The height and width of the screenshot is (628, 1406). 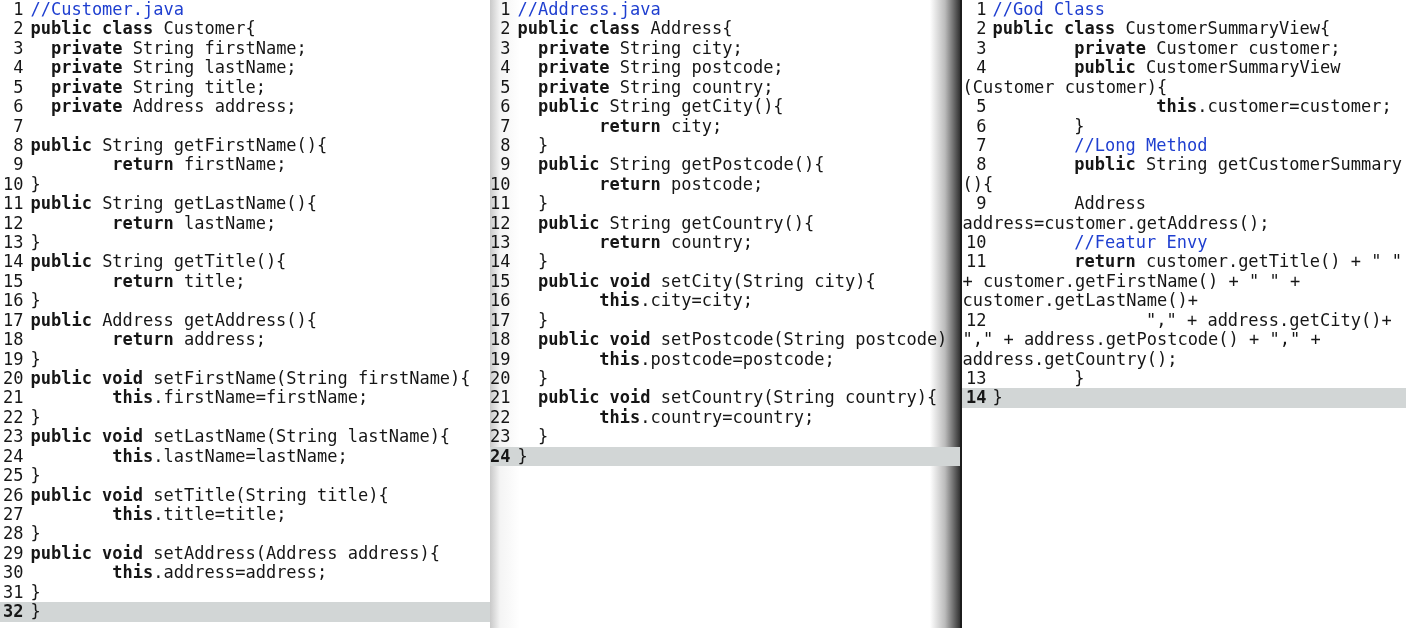 I want to click on line-number: 30, so click(x=13, y=573).